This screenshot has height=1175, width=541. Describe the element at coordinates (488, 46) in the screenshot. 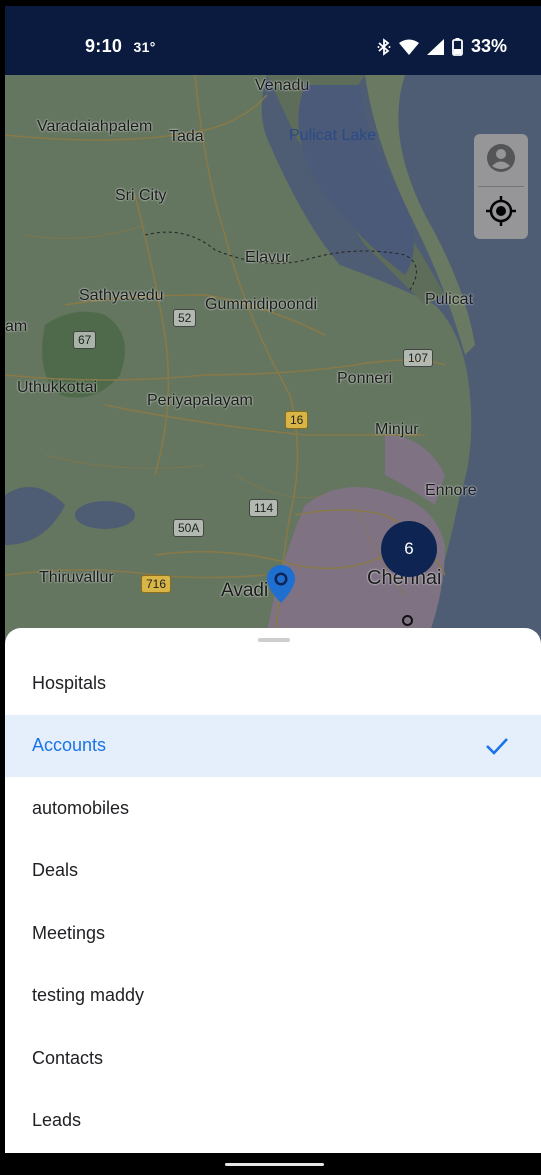

I see `battery-percent: 33%` at that location.